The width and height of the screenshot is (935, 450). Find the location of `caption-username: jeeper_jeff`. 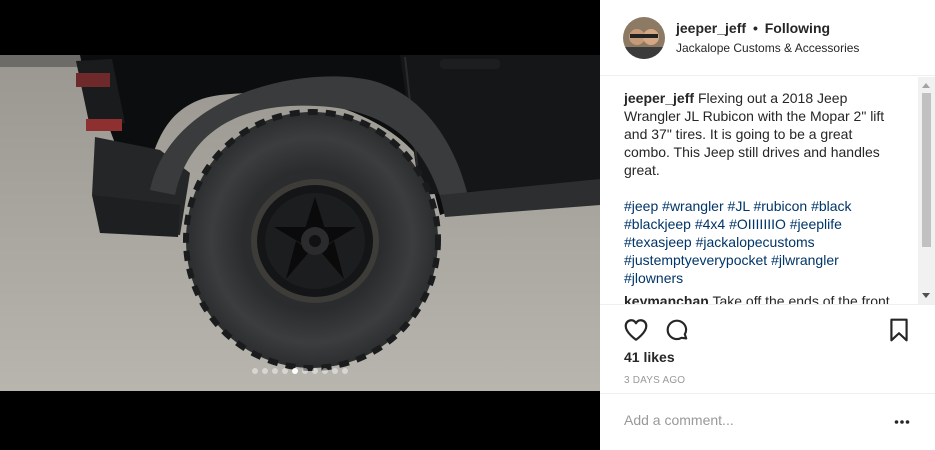

caption-username: jeeper_jeff is located at coordinates (659, 98).